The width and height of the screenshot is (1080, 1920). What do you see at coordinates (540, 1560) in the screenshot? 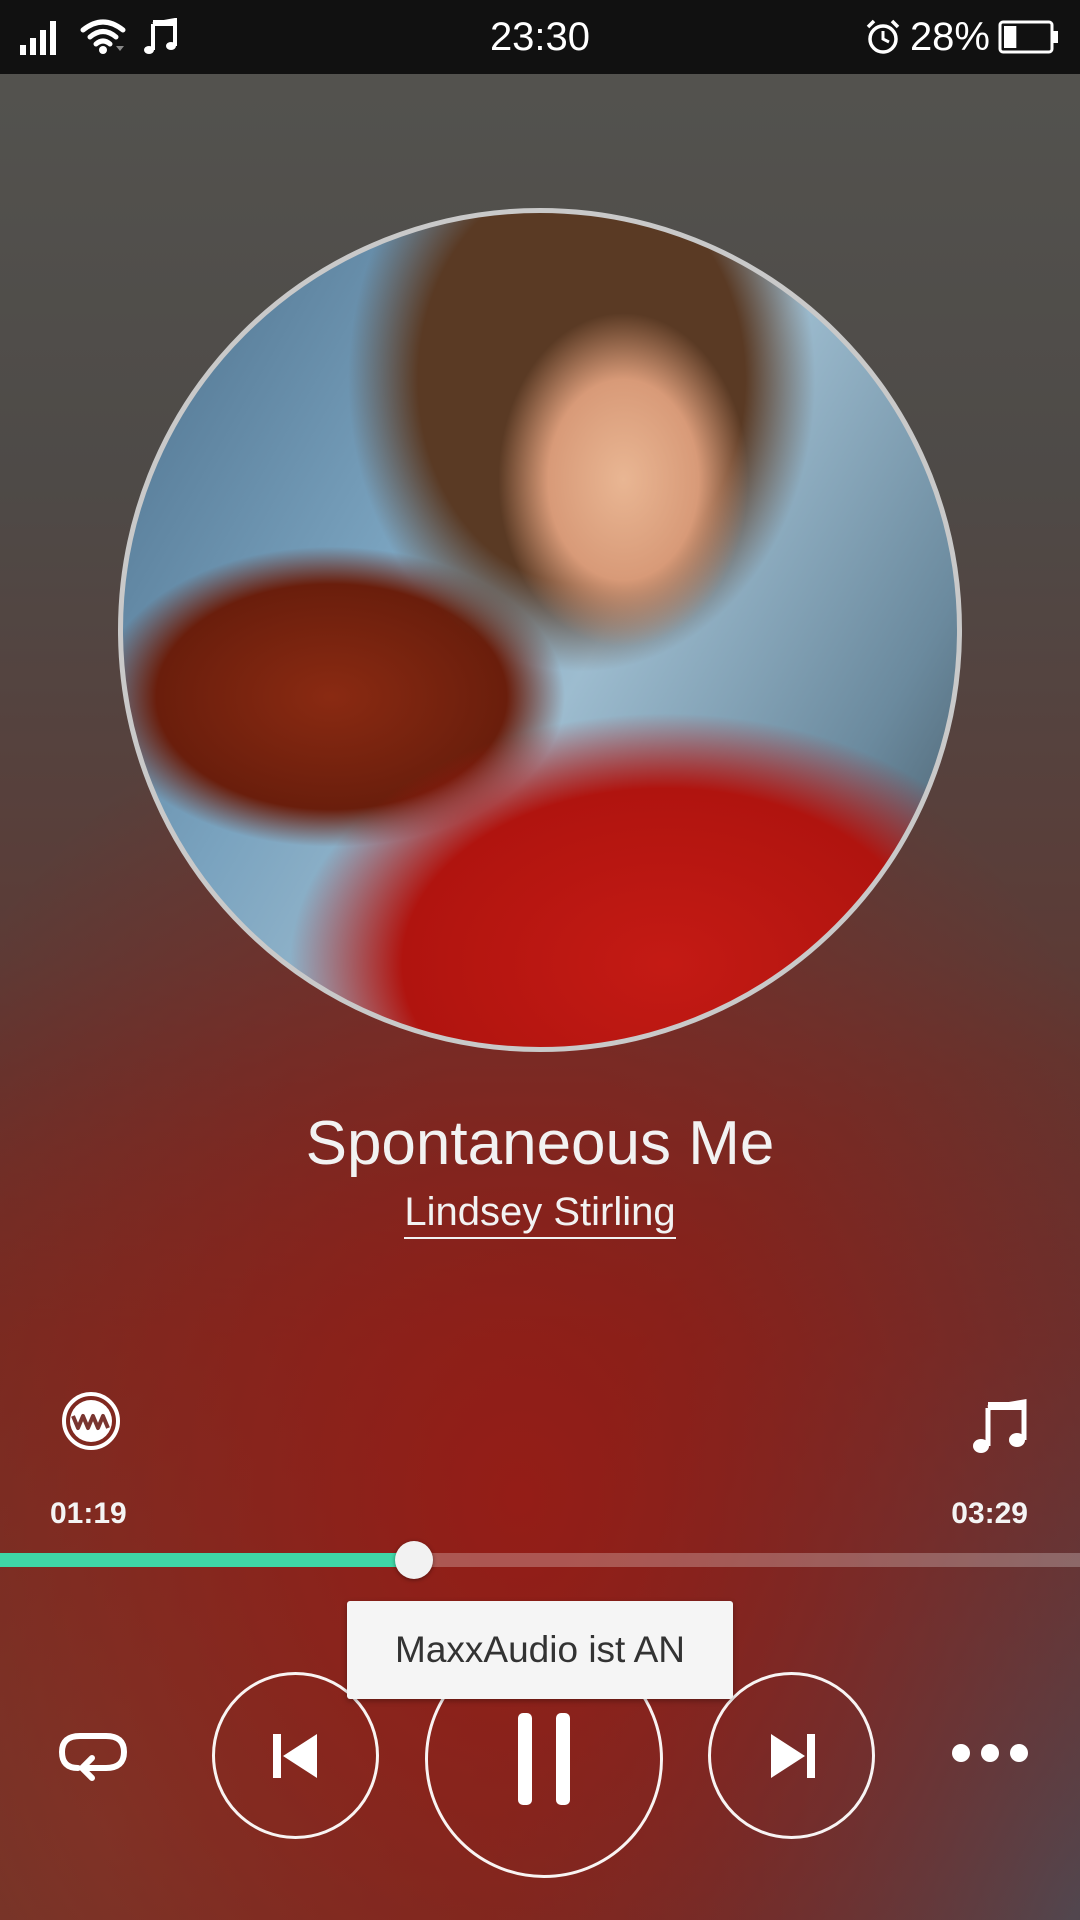
I see `progress-bar` at bounding box center [540, 1560].